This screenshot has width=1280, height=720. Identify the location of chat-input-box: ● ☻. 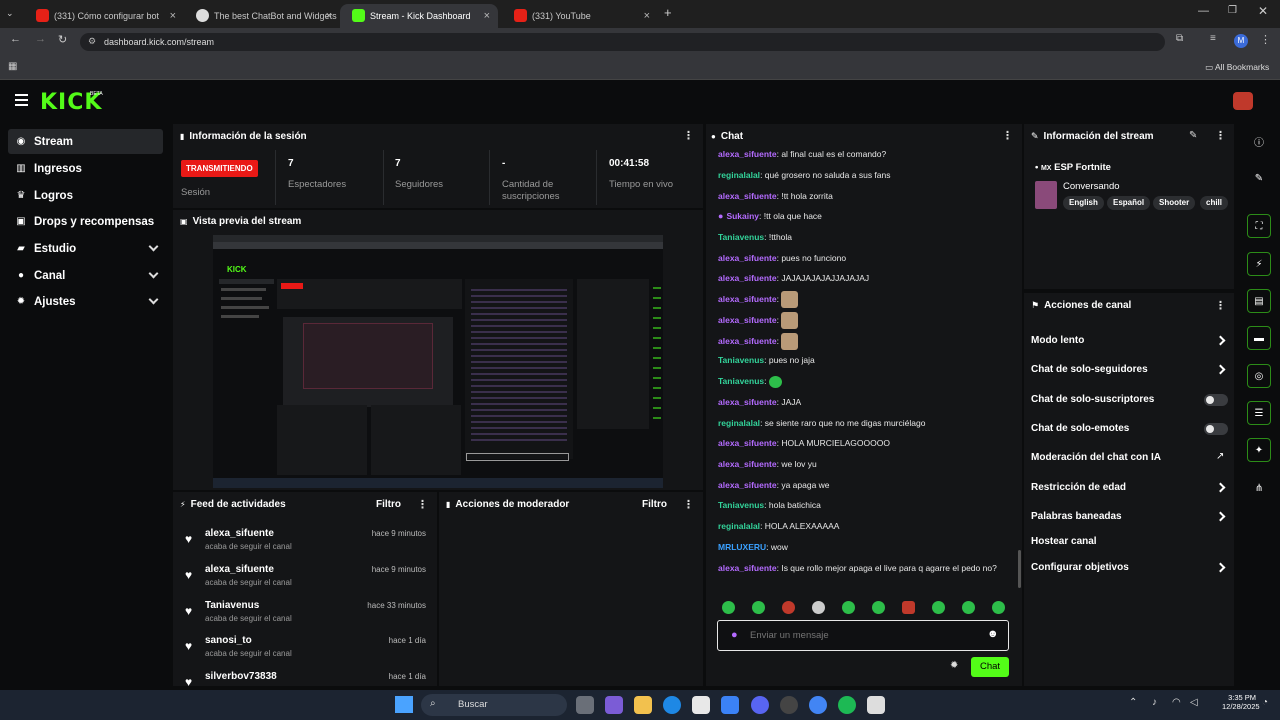
(863, 635).